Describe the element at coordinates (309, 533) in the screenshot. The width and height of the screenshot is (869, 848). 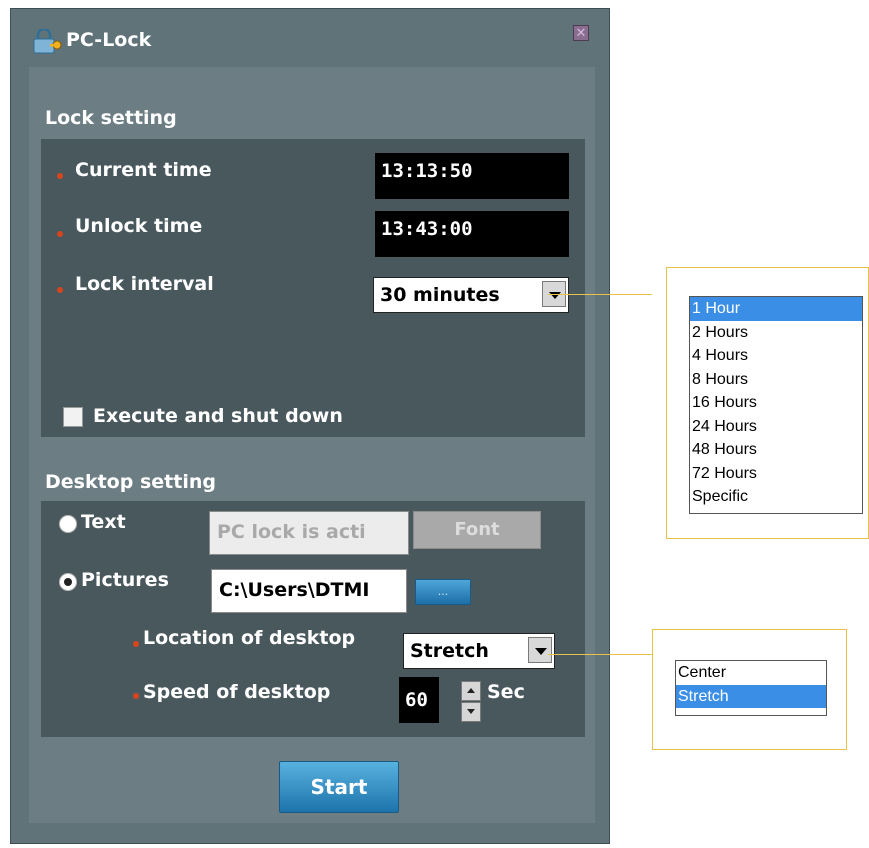
I see `desktop-text-input: PC lock is acti` at that location.